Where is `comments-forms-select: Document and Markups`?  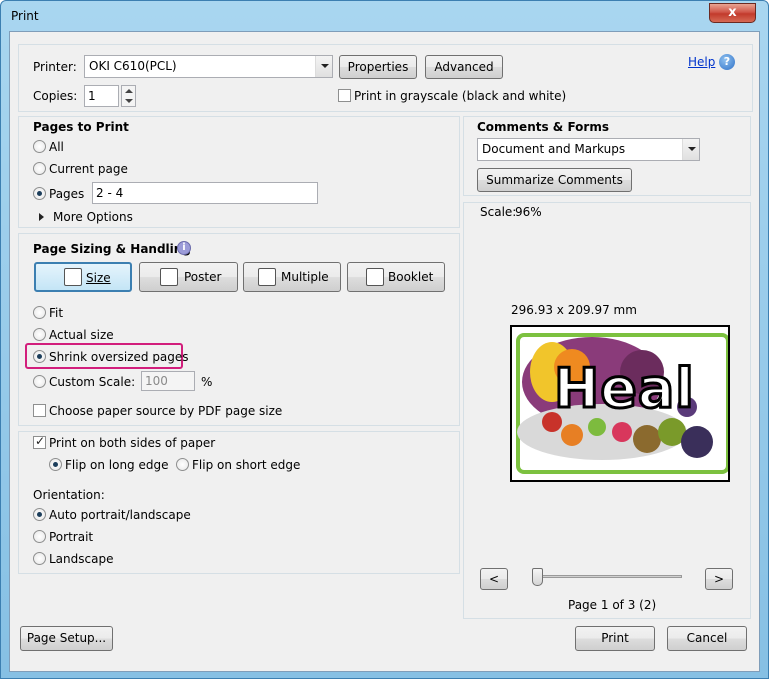
comments-forms-select: Document and Markups is located at coordinates (588, 149).